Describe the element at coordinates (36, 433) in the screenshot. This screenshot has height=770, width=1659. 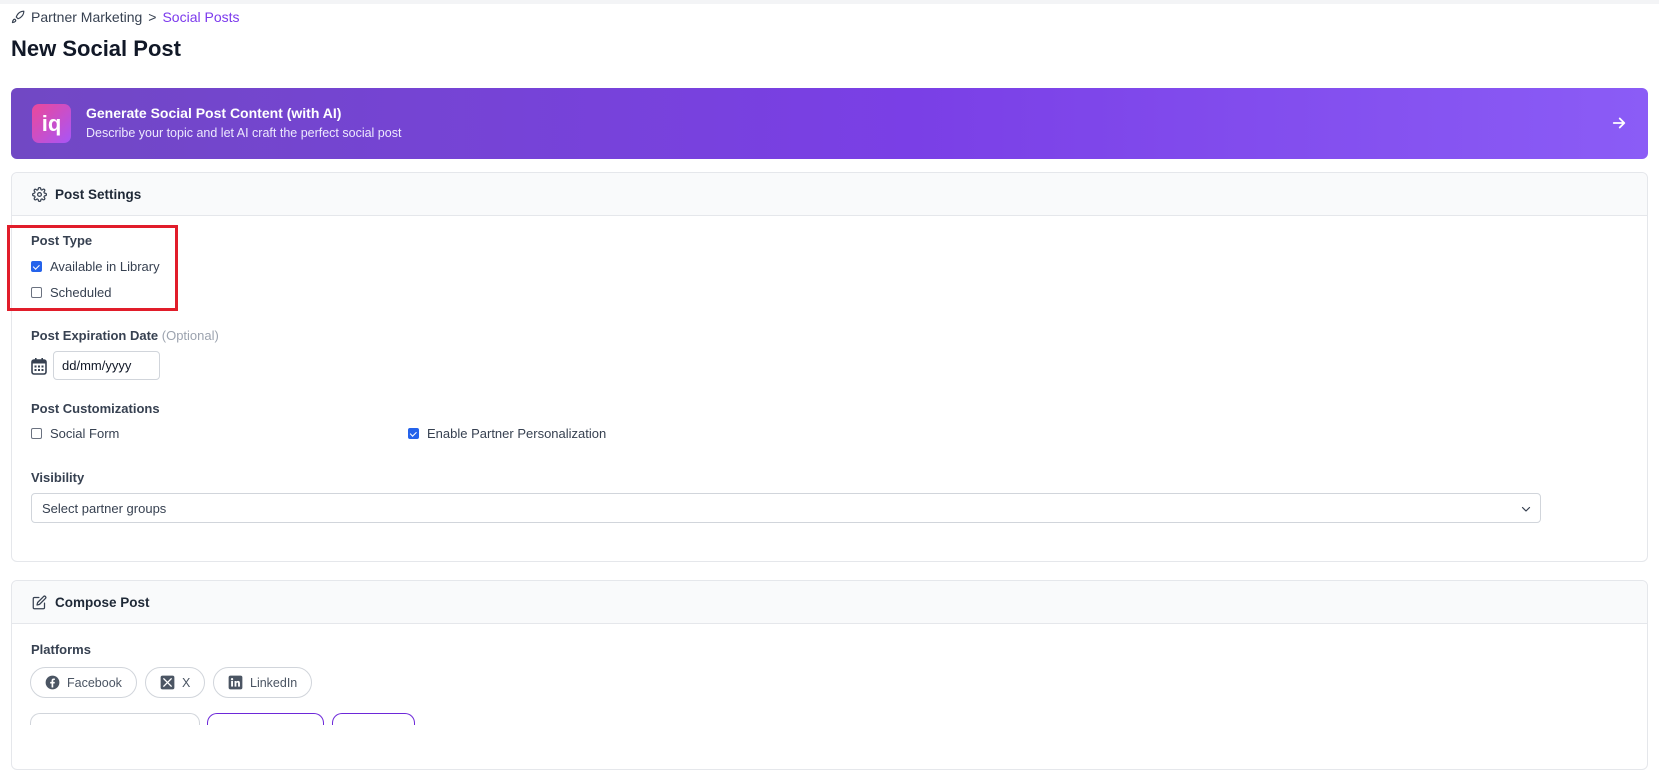
I see `social-form-checkbox` at that location.